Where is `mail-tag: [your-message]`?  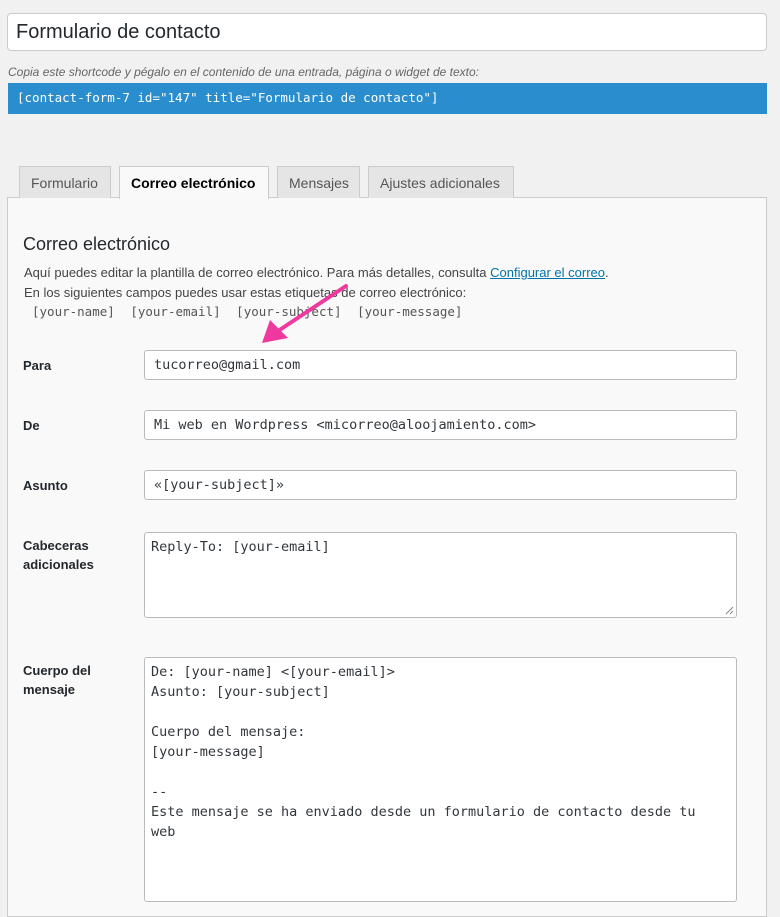 mail-tag: [your-message] is located at coordinates (410, 311).